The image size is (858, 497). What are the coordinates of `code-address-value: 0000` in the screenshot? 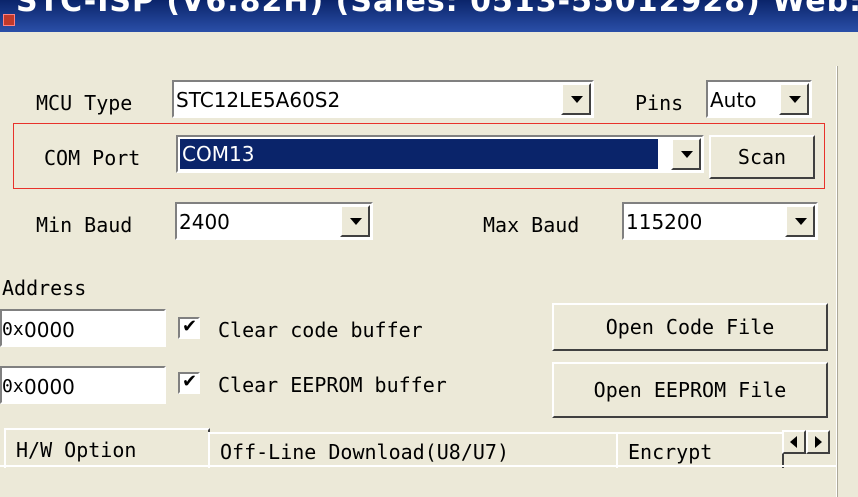 It's located at (49, 330).